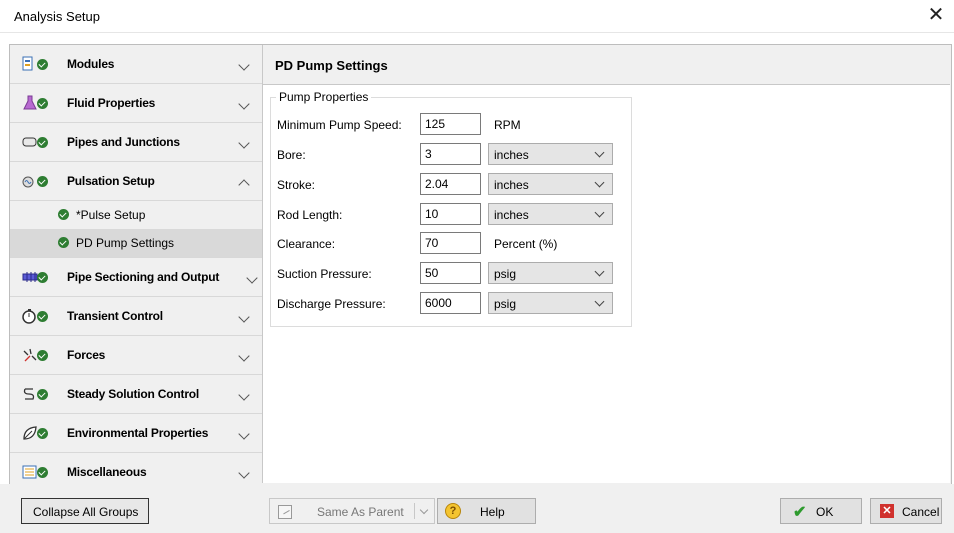  Describe the element at coordinates (360, 512) in the screenshot. I see `button-label: Same As Parent` at that location.